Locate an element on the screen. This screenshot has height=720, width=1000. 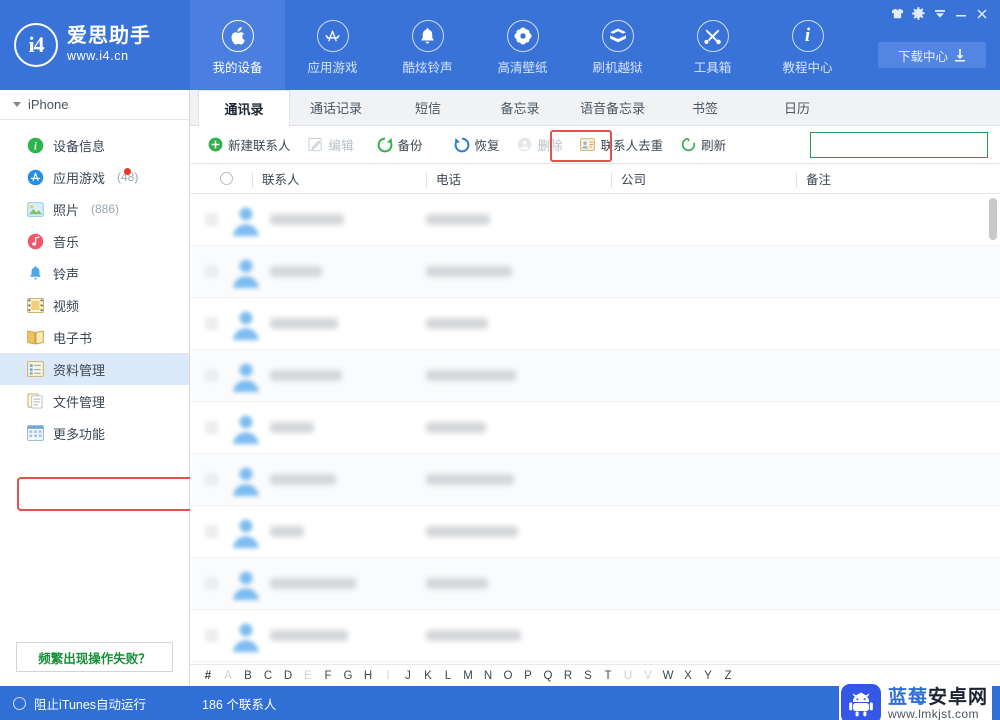
alpha-index-t: T is located at coordinates (608, 676).